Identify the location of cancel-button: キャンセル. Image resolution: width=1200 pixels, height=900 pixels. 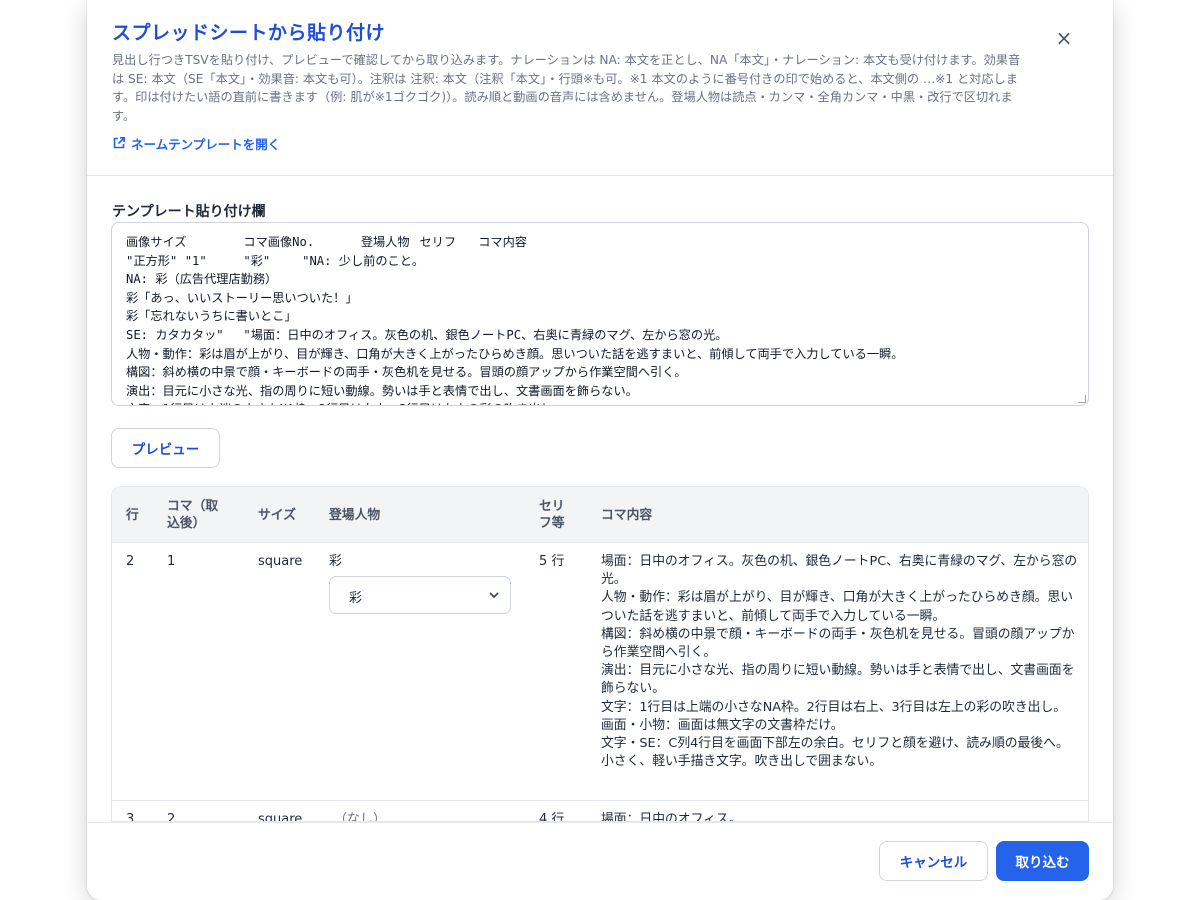
(933, 861).